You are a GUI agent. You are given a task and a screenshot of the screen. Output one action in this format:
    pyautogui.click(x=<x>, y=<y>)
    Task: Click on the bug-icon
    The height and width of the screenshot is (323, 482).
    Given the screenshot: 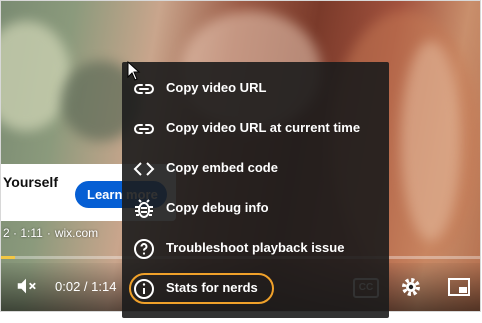 What is the action you would take?
    pyautogui.click(x=144, y=209)
    